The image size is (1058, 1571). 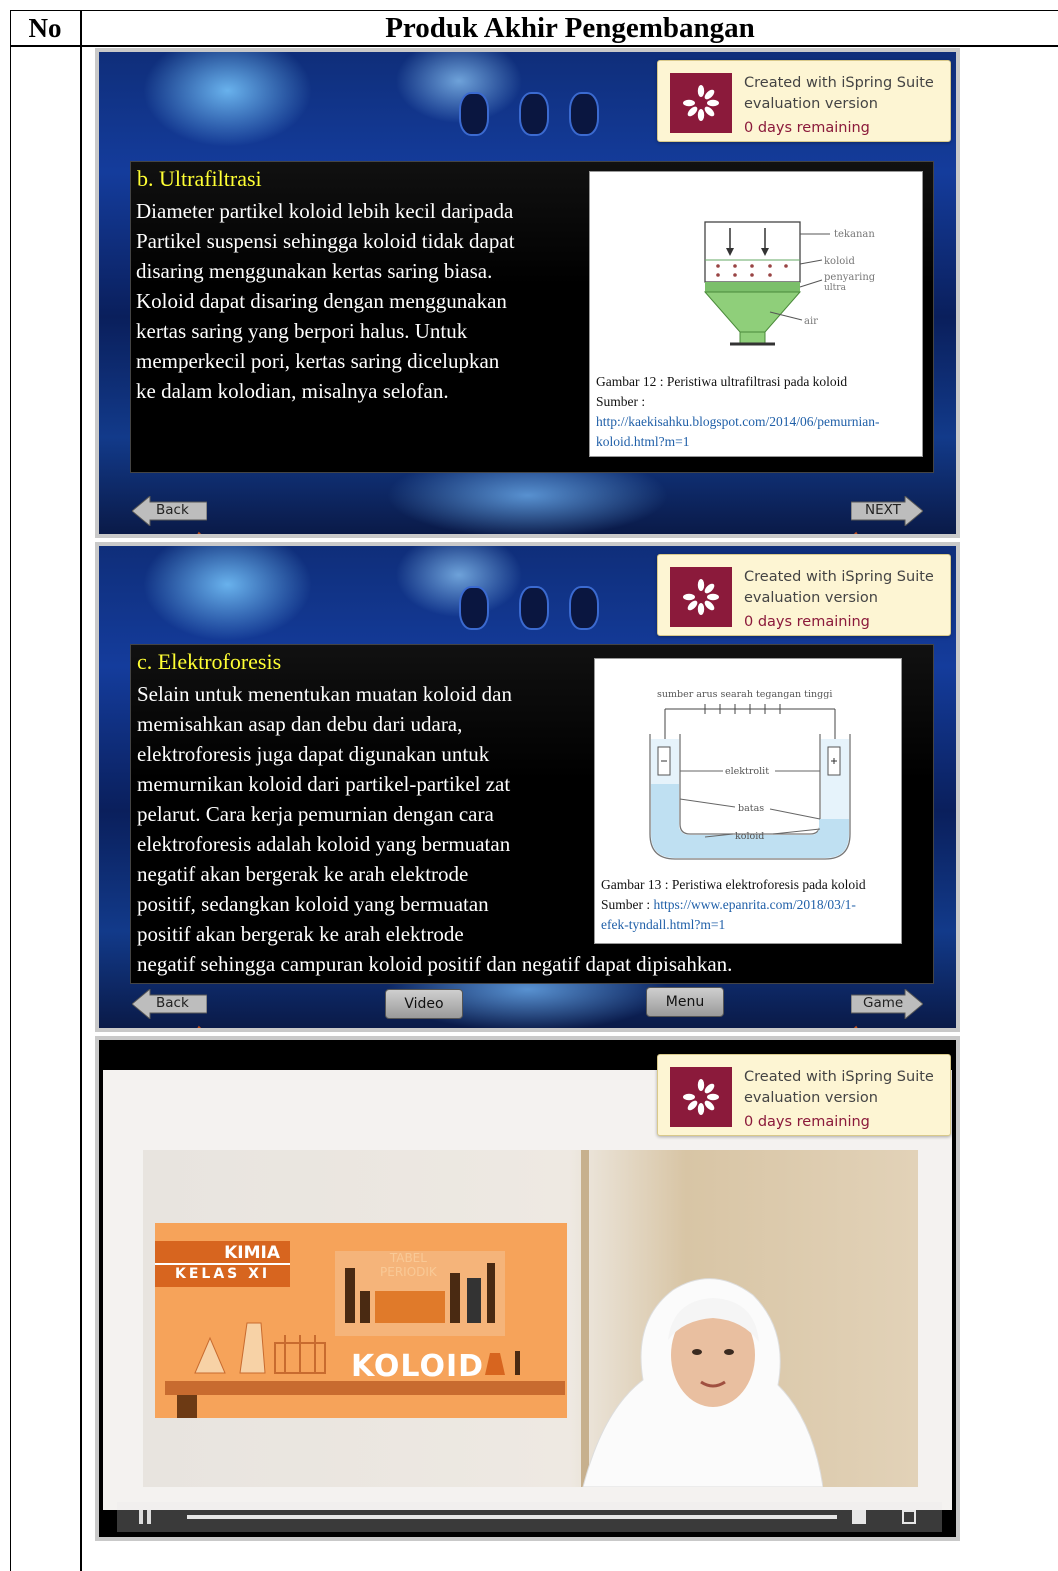 What do you see at coordinates (750, 925) in the screenshot?
I see `source-link-continued: efek-tyndall.html?m=1` at bounding box center [750, 925].